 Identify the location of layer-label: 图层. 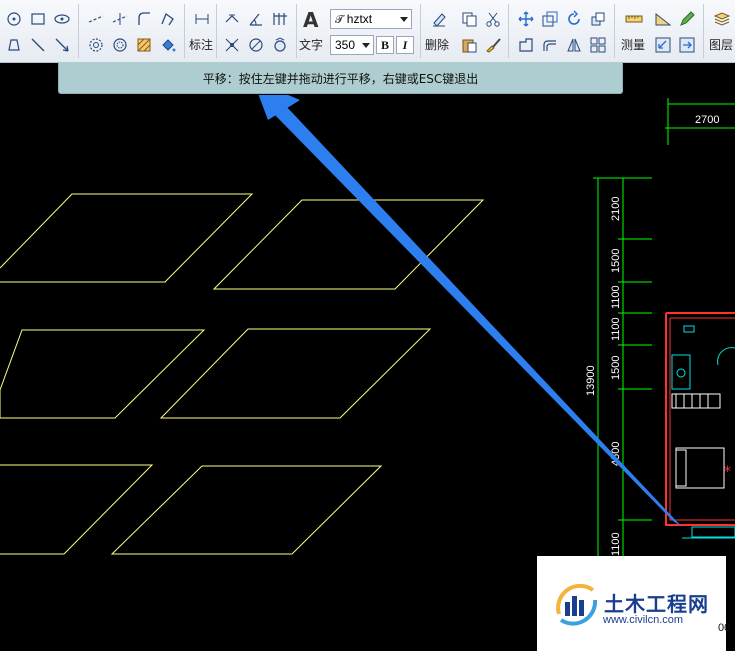
(721, 44).